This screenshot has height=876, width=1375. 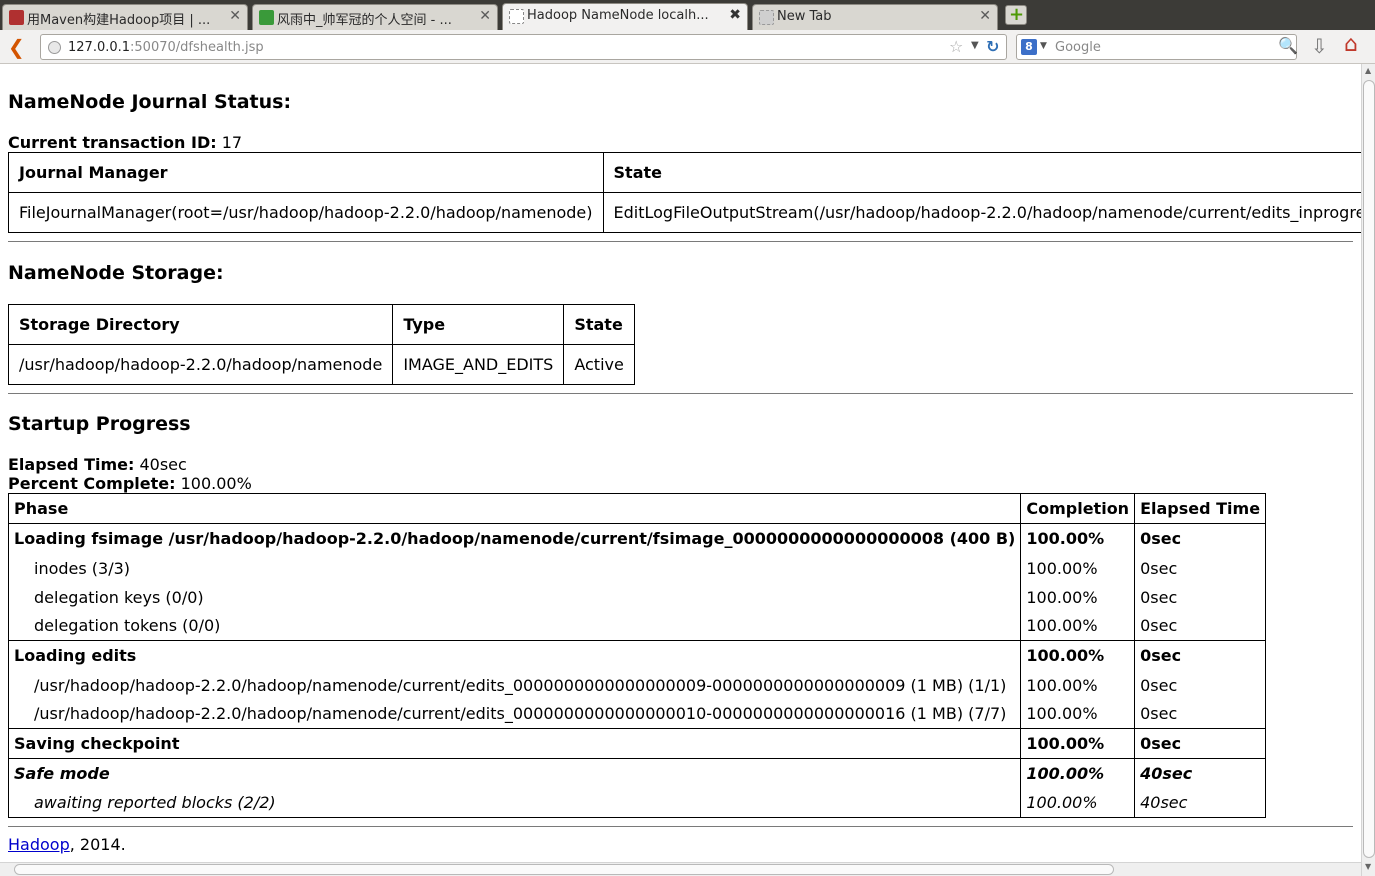 I want to click on search-input: Google, so click(x=1078, y=47).